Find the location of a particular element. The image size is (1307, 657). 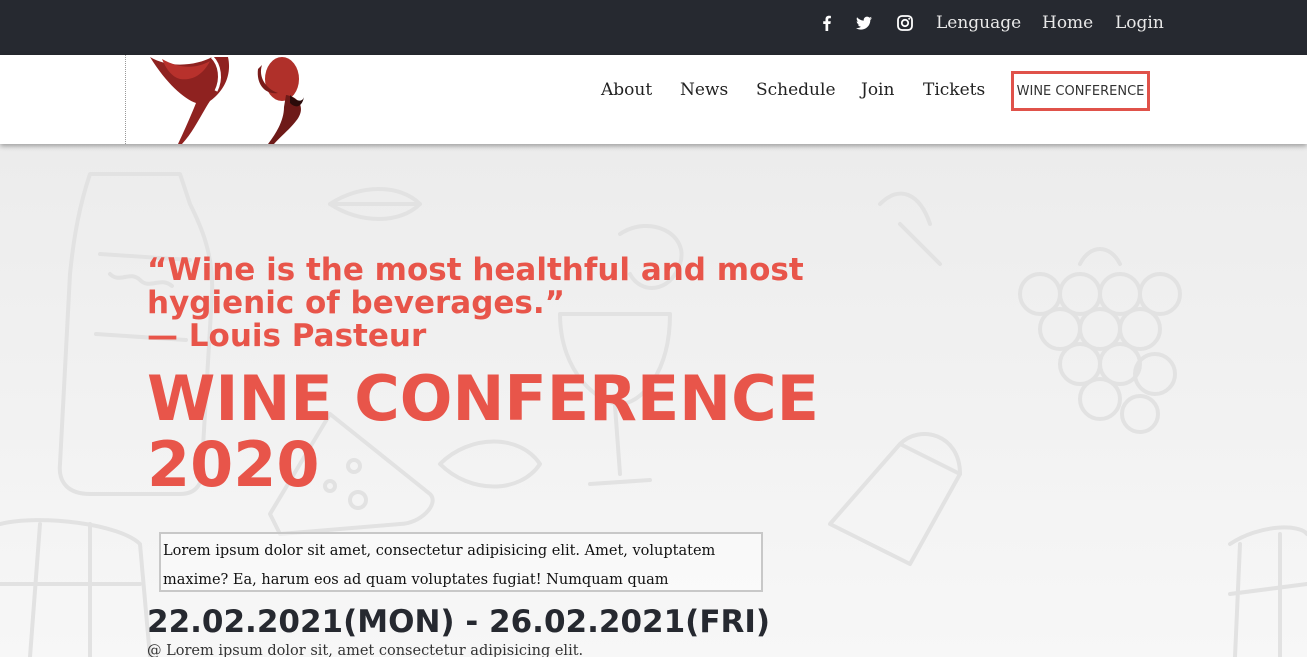

instagram-icon is located at coordinates (905, 23).